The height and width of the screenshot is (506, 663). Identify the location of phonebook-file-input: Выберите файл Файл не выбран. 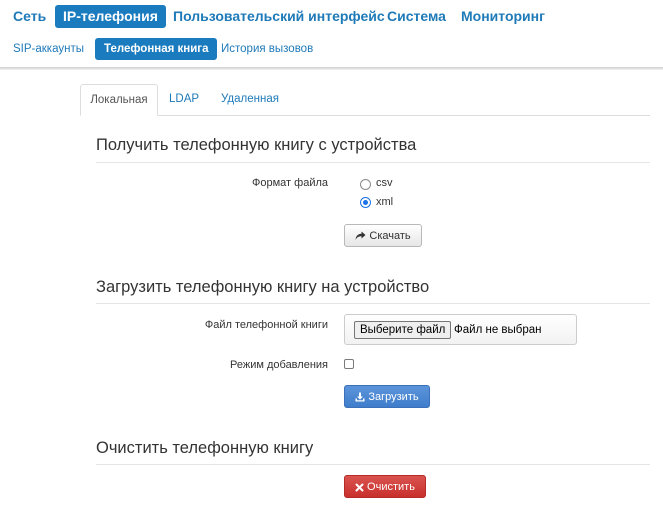
(460, 329).